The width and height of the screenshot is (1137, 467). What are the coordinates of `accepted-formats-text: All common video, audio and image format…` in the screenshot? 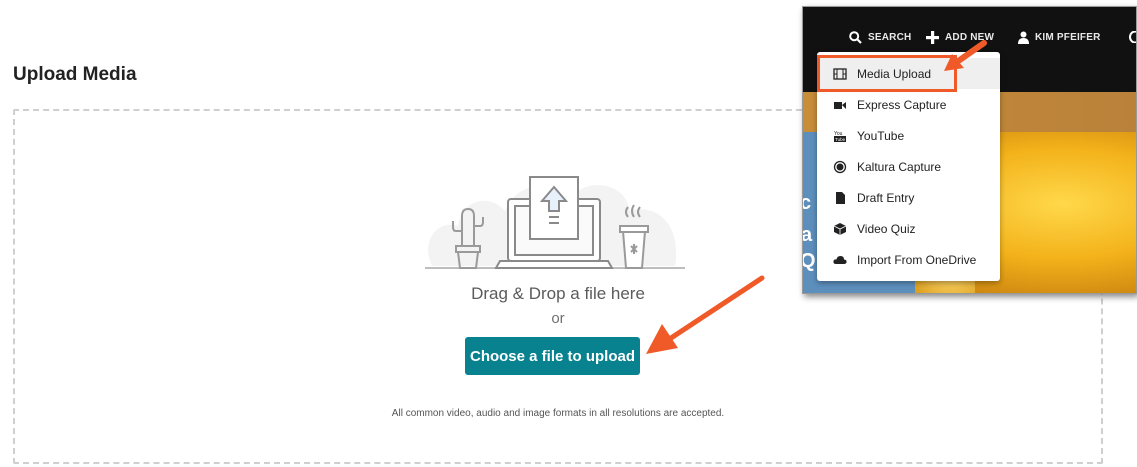 It's located at (558, 413).